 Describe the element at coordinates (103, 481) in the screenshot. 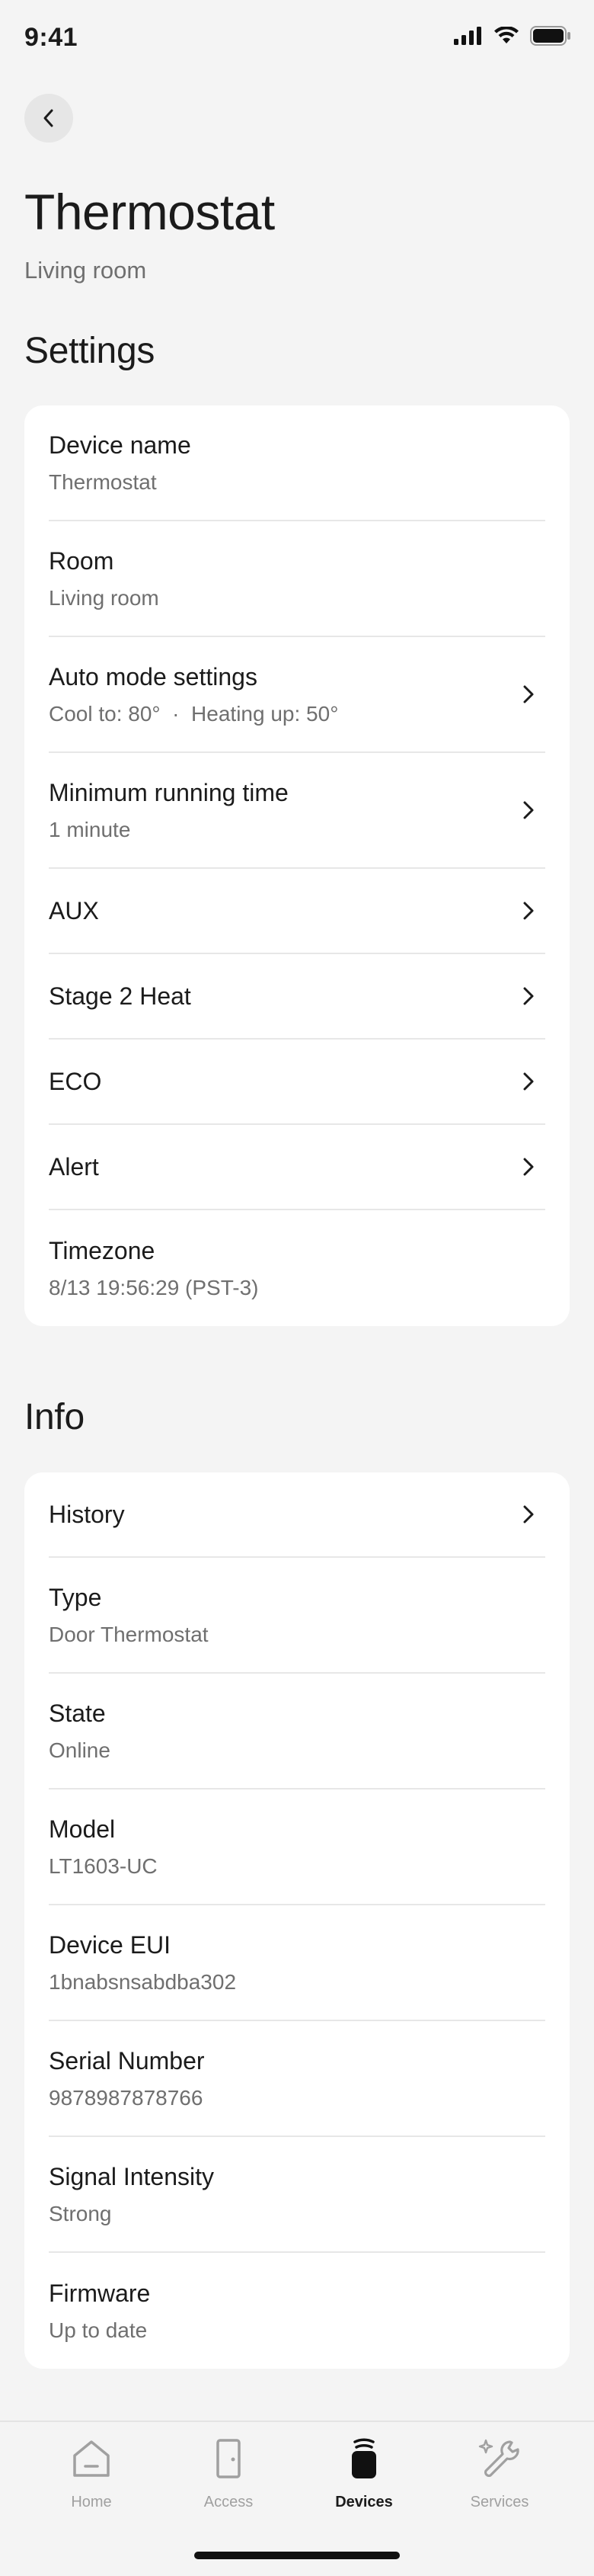

I see `row-value: Thermostat` at that location.